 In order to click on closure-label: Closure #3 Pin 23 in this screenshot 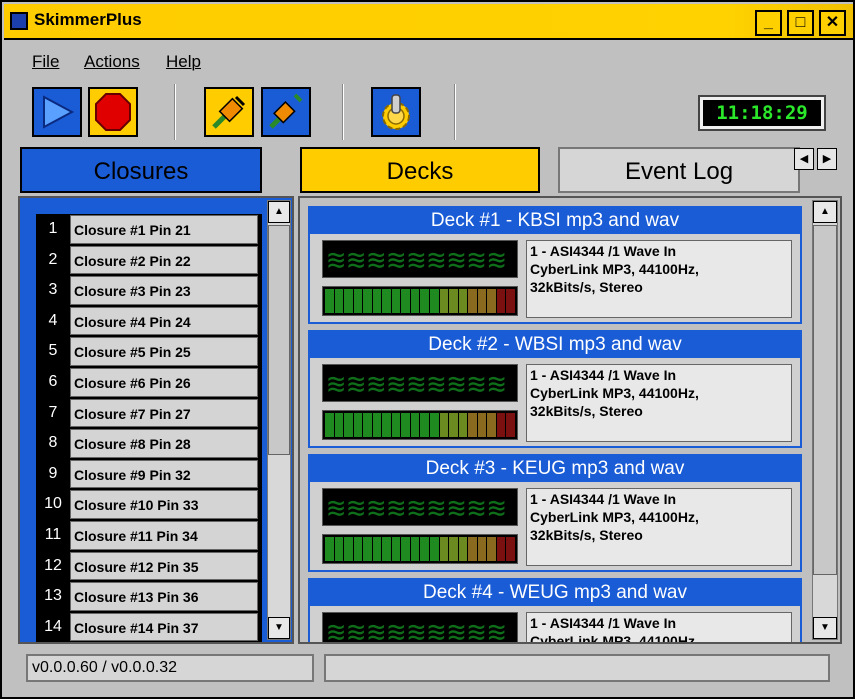, I will do `click(164, 290)`.